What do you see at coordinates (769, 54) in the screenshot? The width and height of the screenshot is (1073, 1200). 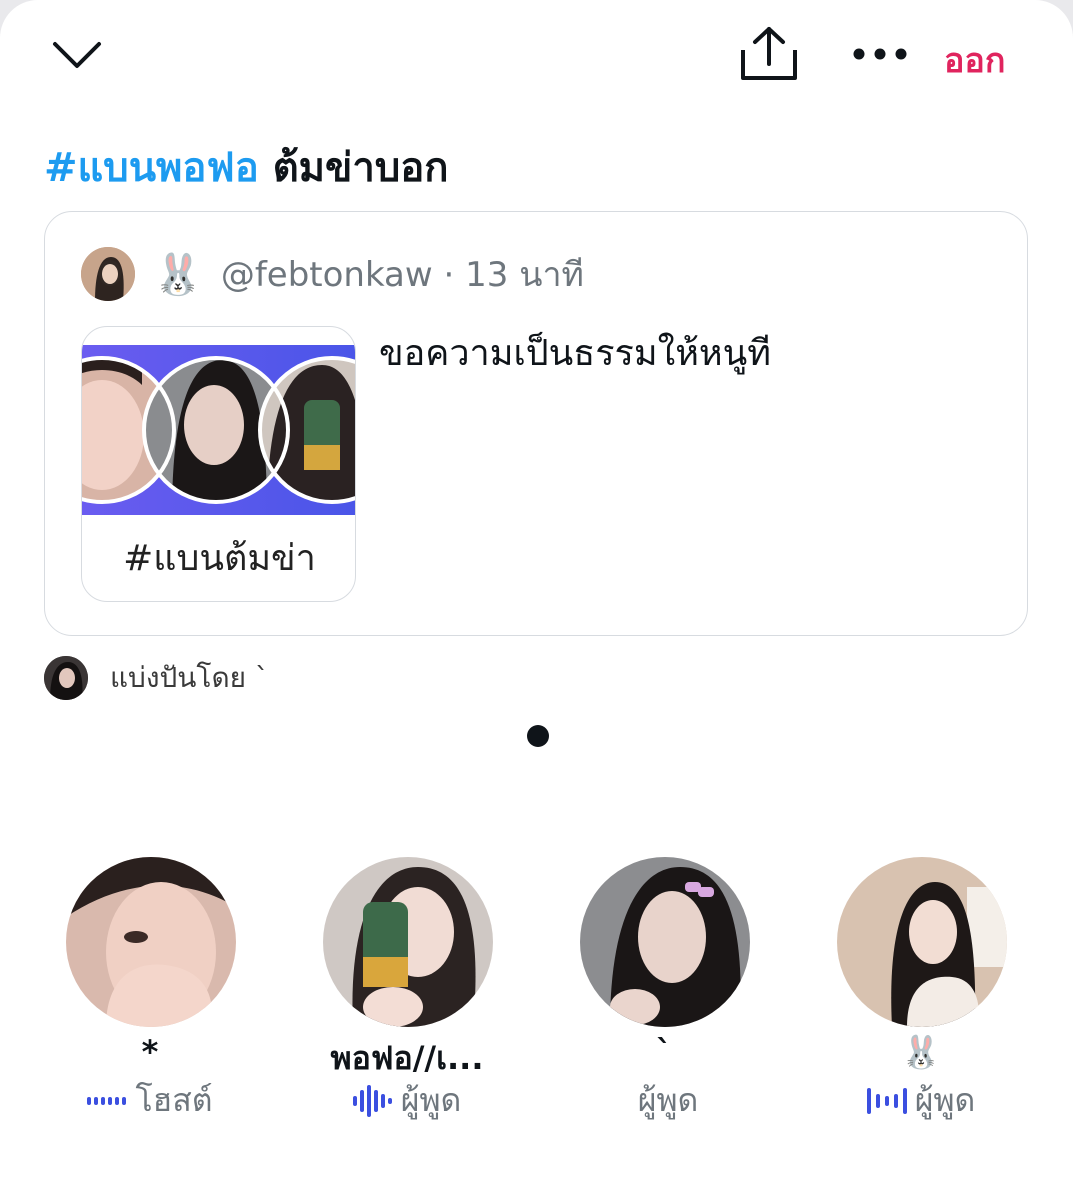 I see `share-icon` at bounding box center [769, 54].